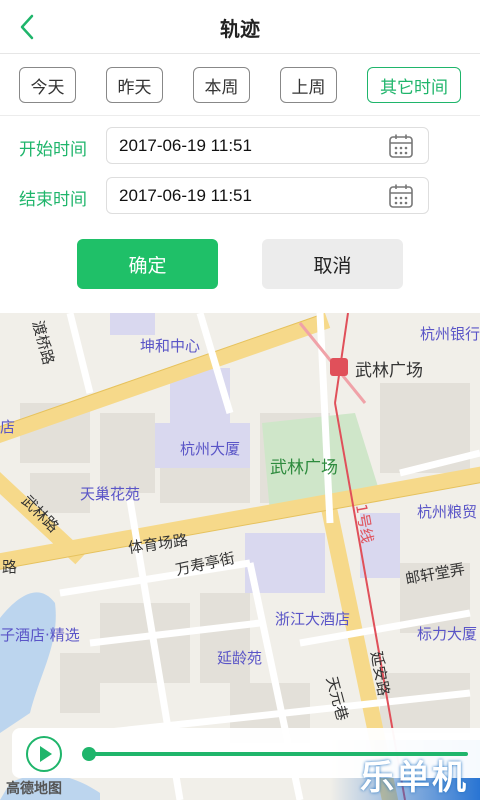 This screenshot has height=800, width=480. Describe the element at coordinates (134, 85) in the screenshot. I see `tab-yesterday: 昨天` at that location.